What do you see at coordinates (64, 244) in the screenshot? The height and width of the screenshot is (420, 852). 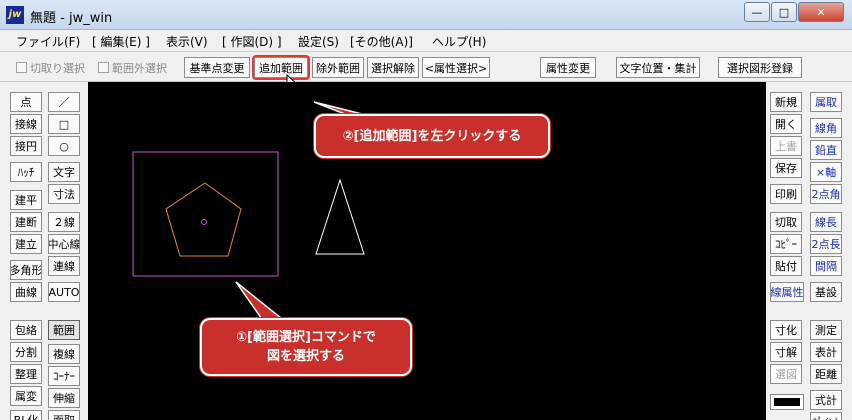 I see `cmd-center-line: 中心線` at bounding box center [64, 244].